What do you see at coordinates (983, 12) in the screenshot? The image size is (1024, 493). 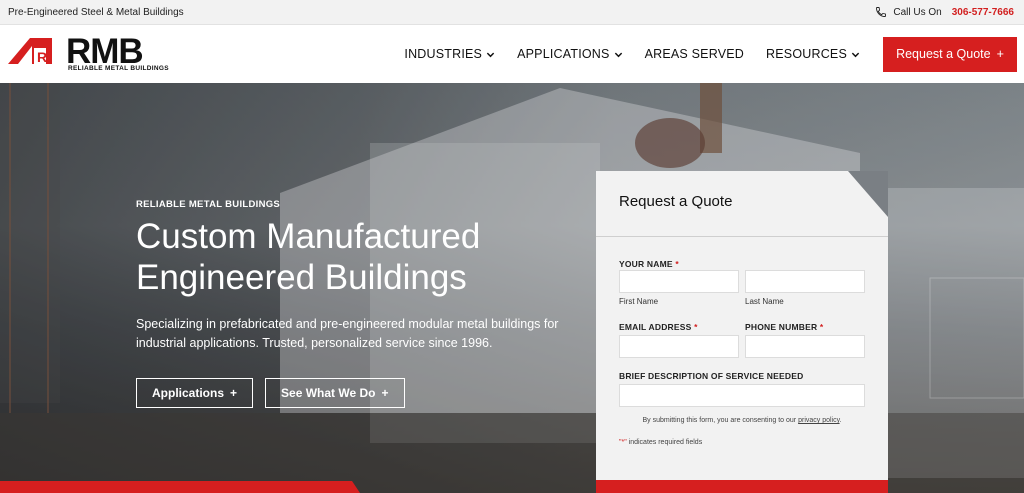 I see `phone-link: 306-577-7666` at bounding box center [983, 12].